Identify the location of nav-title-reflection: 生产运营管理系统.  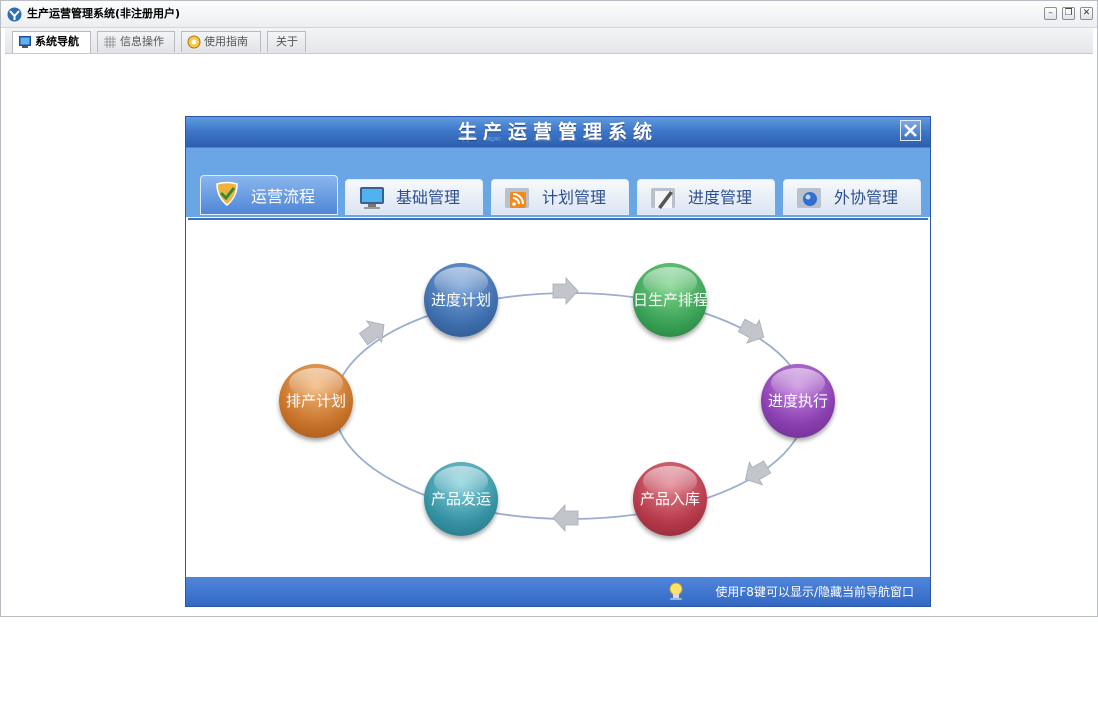
(557, 136).